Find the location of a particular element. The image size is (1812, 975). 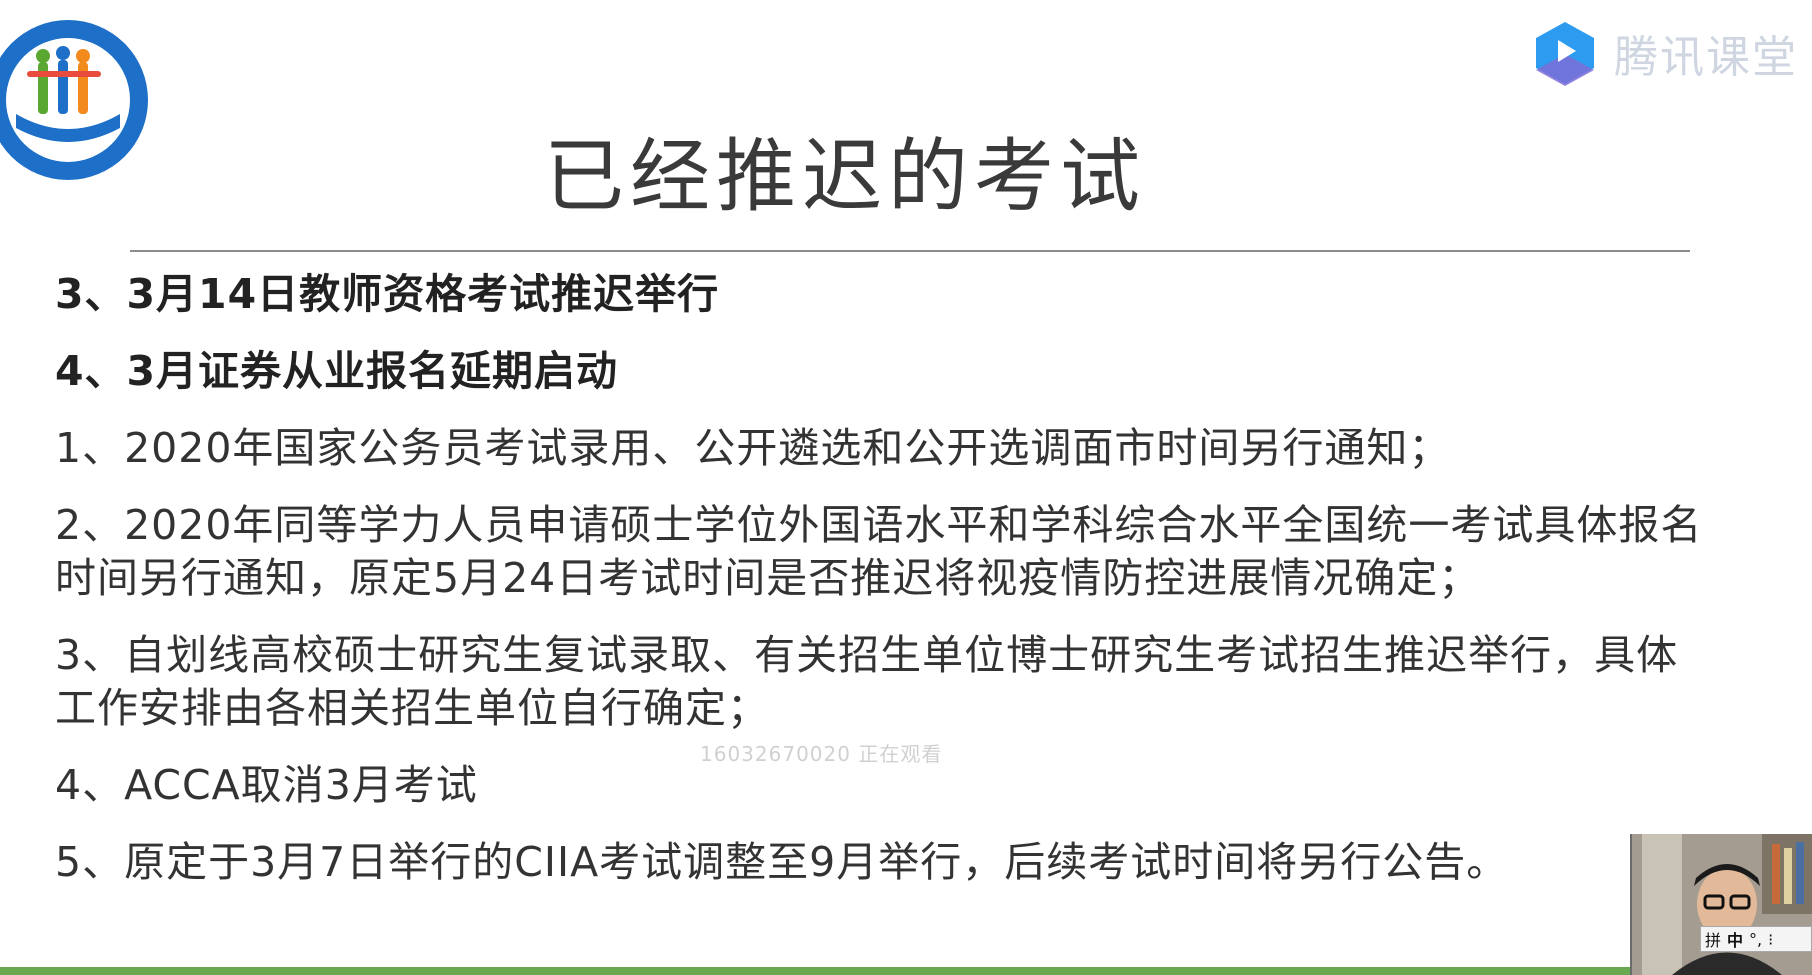

tencent-classroom-logo: 腾讯课堂 is located at coordinates (1664, 53).